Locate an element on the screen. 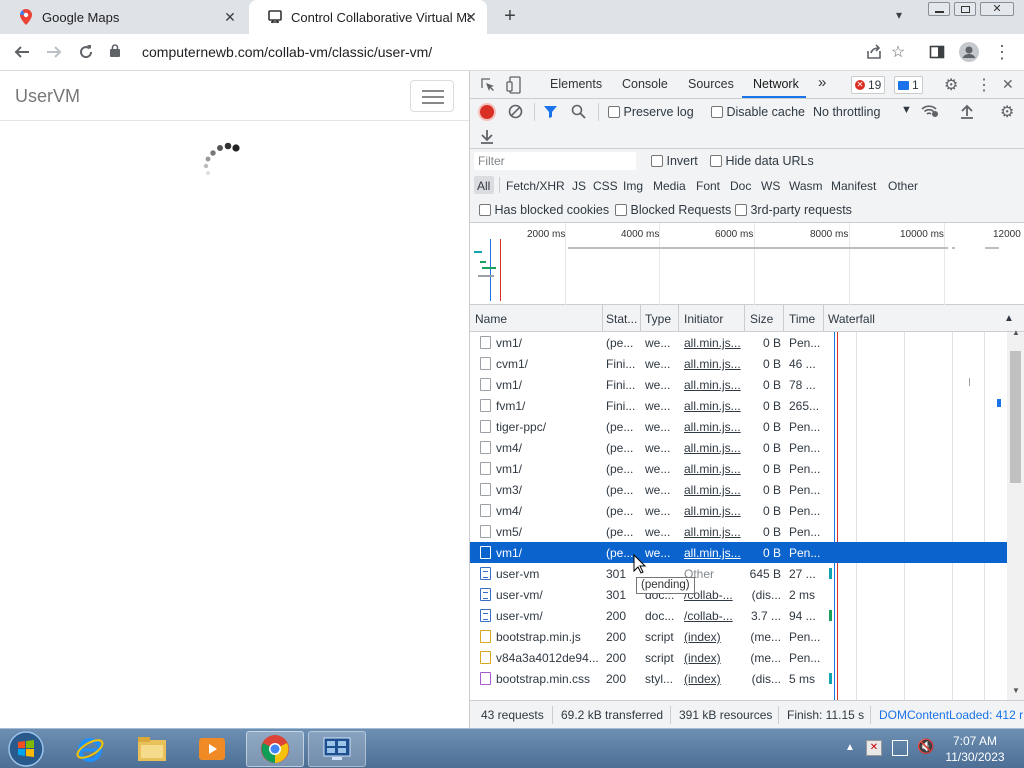 The image size is (1024, 768). restore-button is located at coordinates (965, 9).